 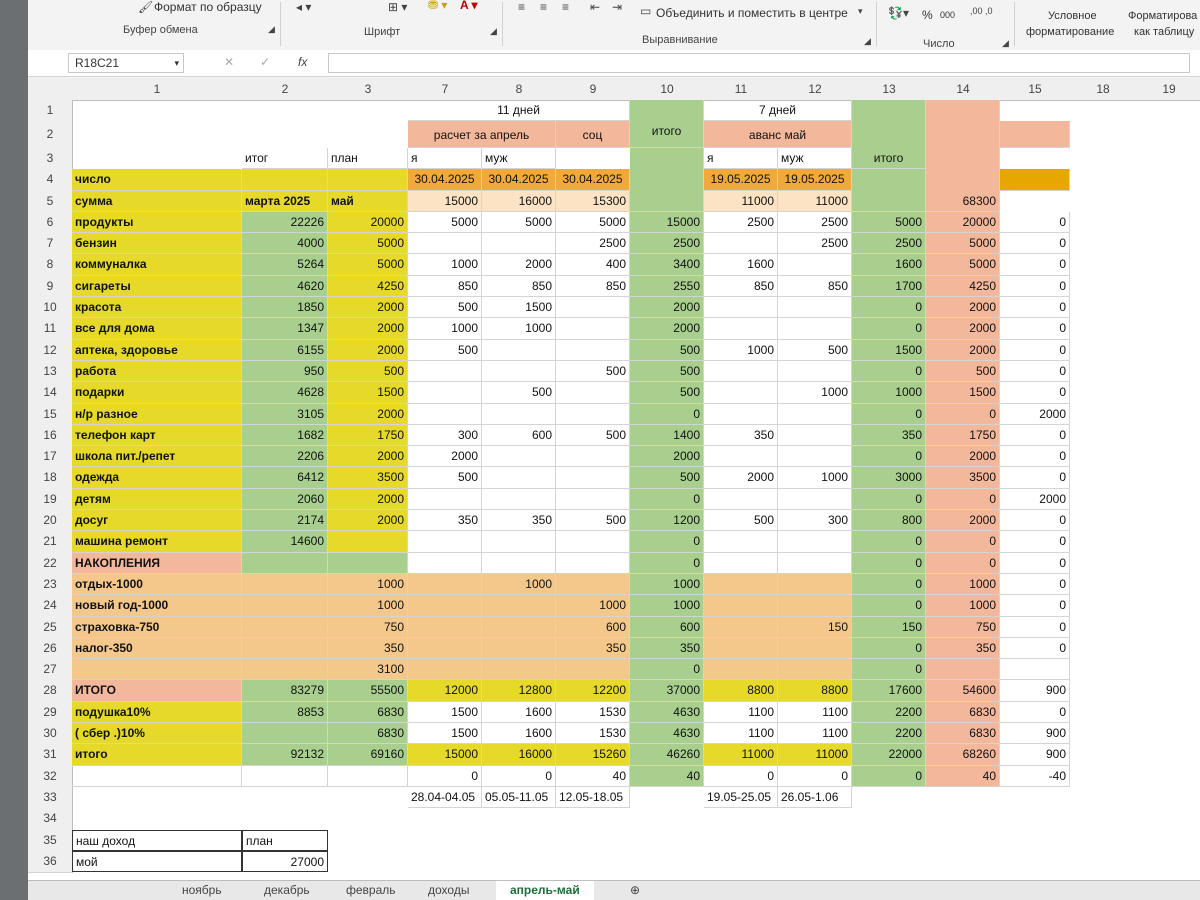 I want to click on cell: 2500, so click(x=593, y=244).